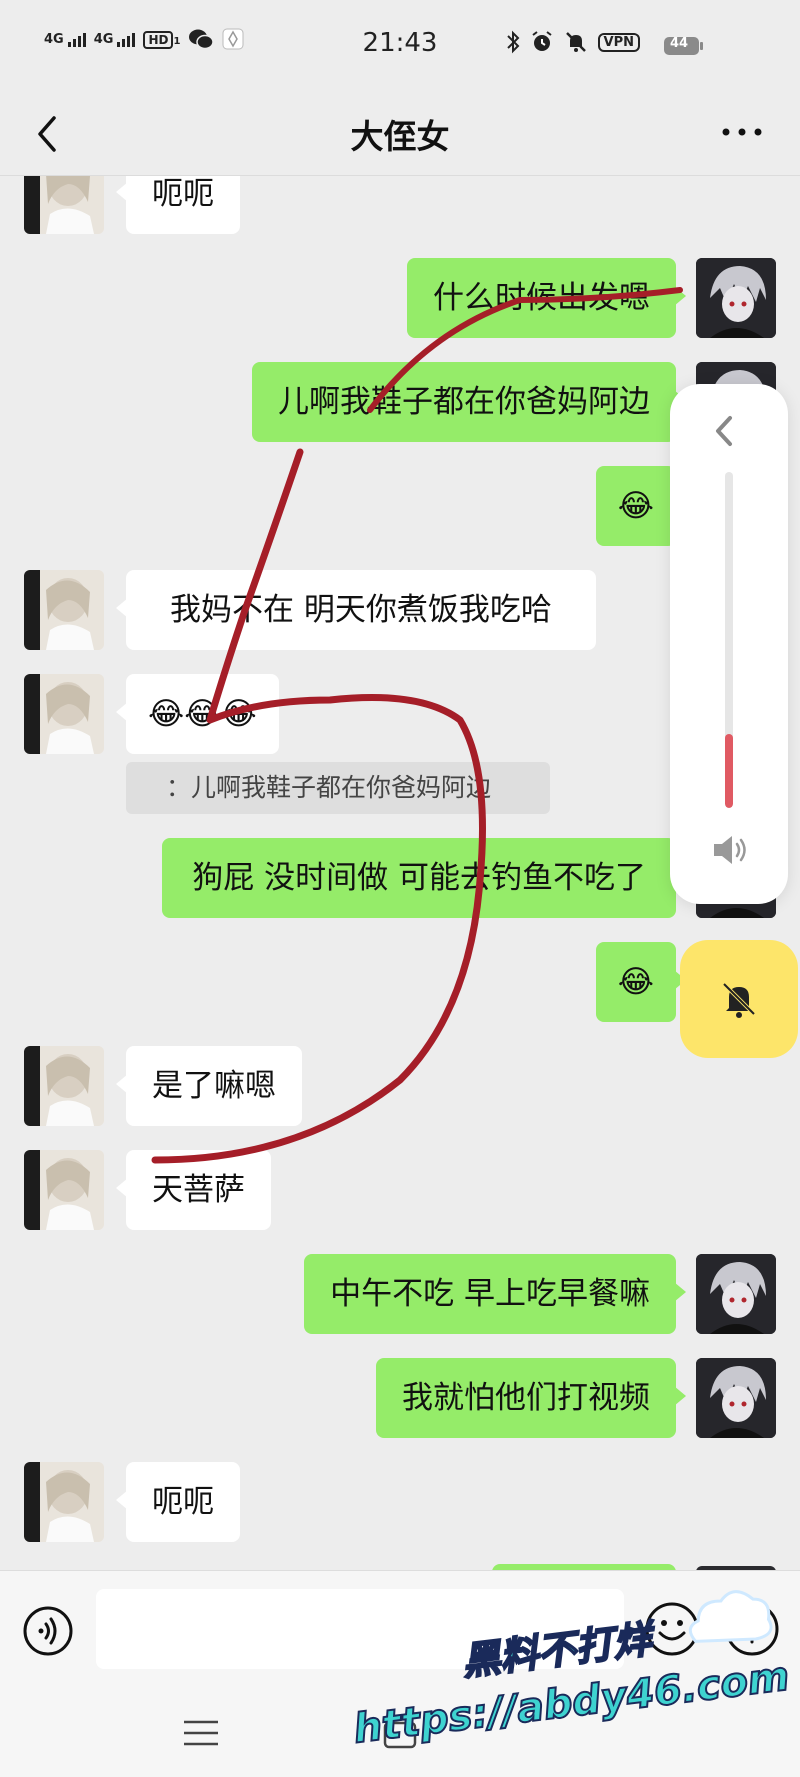  I want to click on volume-panel, so click(729, 644).